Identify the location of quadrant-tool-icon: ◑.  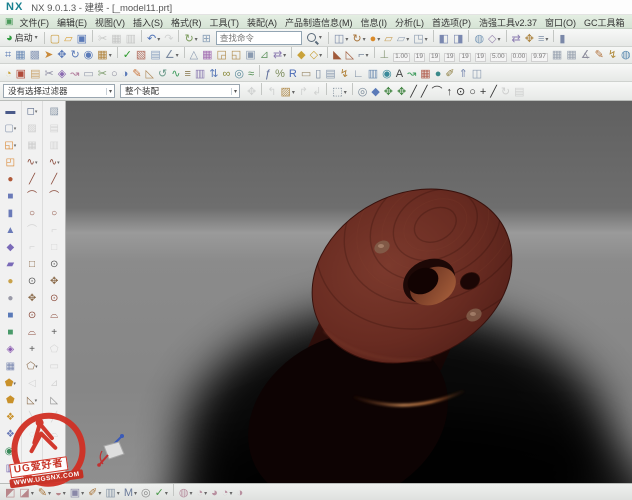
(125, 74).